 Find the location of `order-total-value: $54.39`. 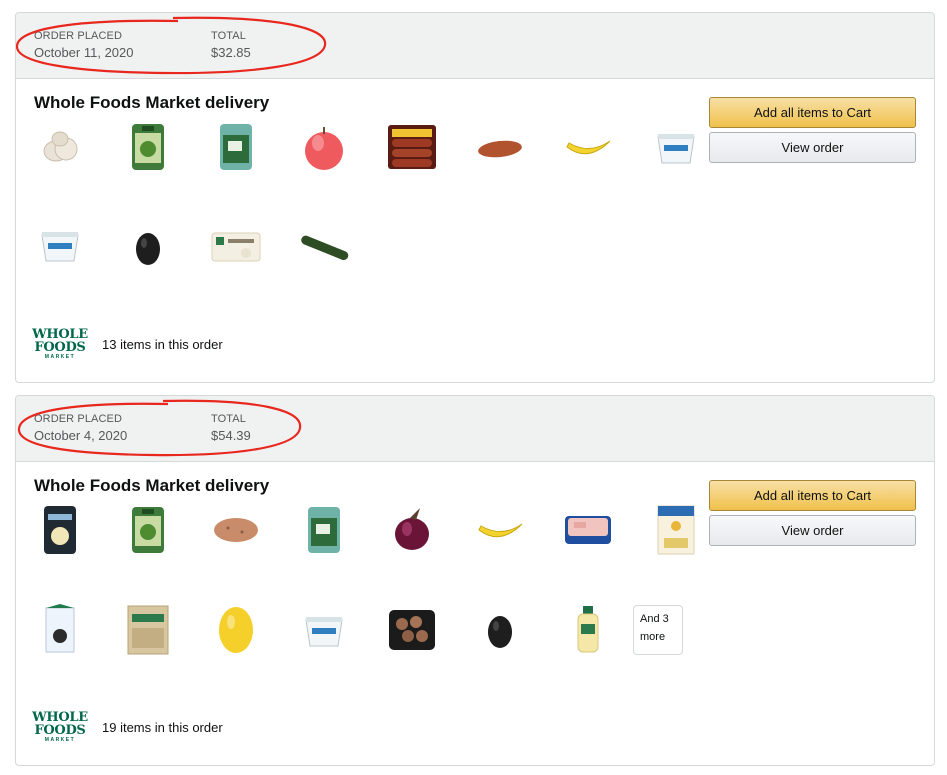

order-total-value: $54.39 is located at coordinates (231, 435).